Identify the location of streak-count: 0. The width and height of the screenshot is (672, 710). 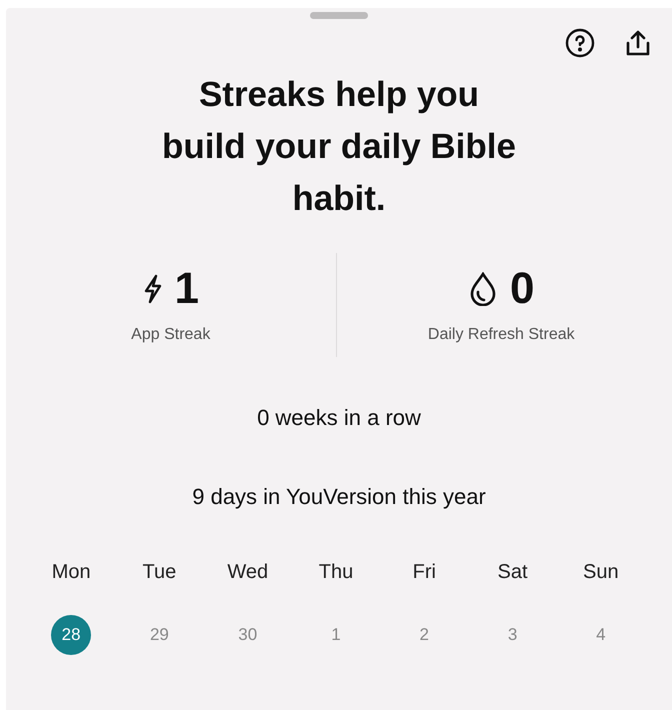
(522, 289).